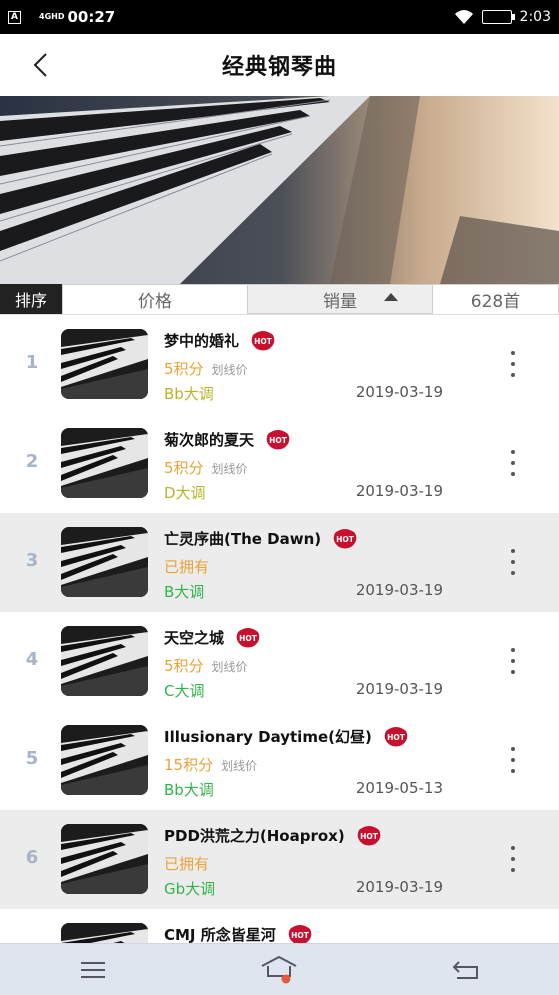 This screenshot has height=995, width=559. What do you see at coordinates (32, 758) in the screenshot?
I see `rank-number: 5` at bounding box center [32, 758].